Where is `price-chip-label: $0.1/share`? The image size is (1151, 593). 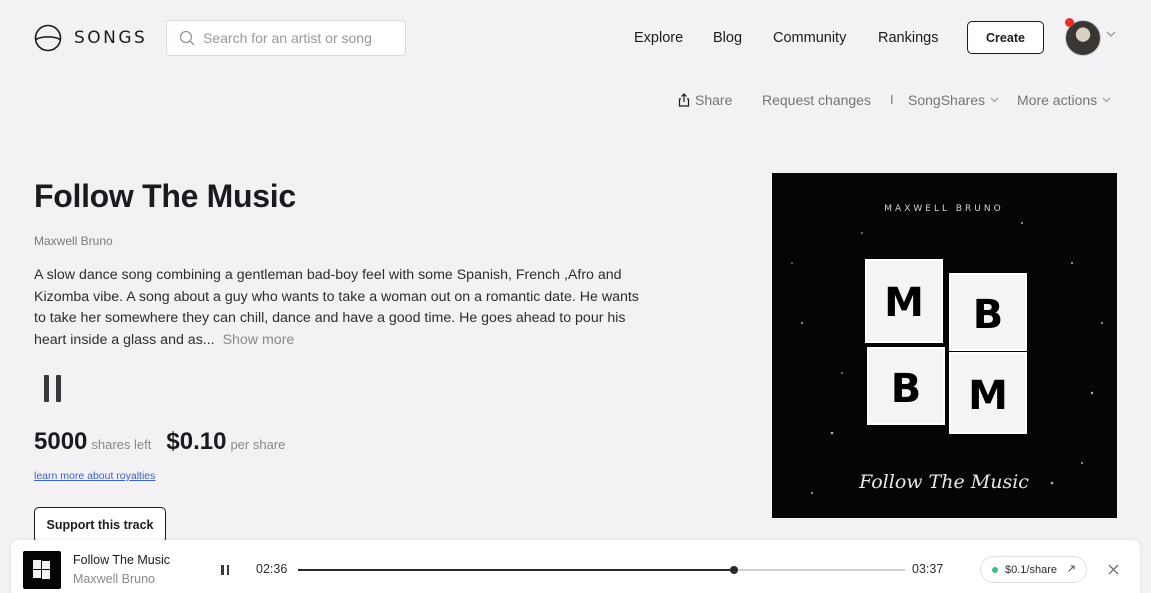
price-chip-label: $0.1/share is located at coordinates (1031, 569).